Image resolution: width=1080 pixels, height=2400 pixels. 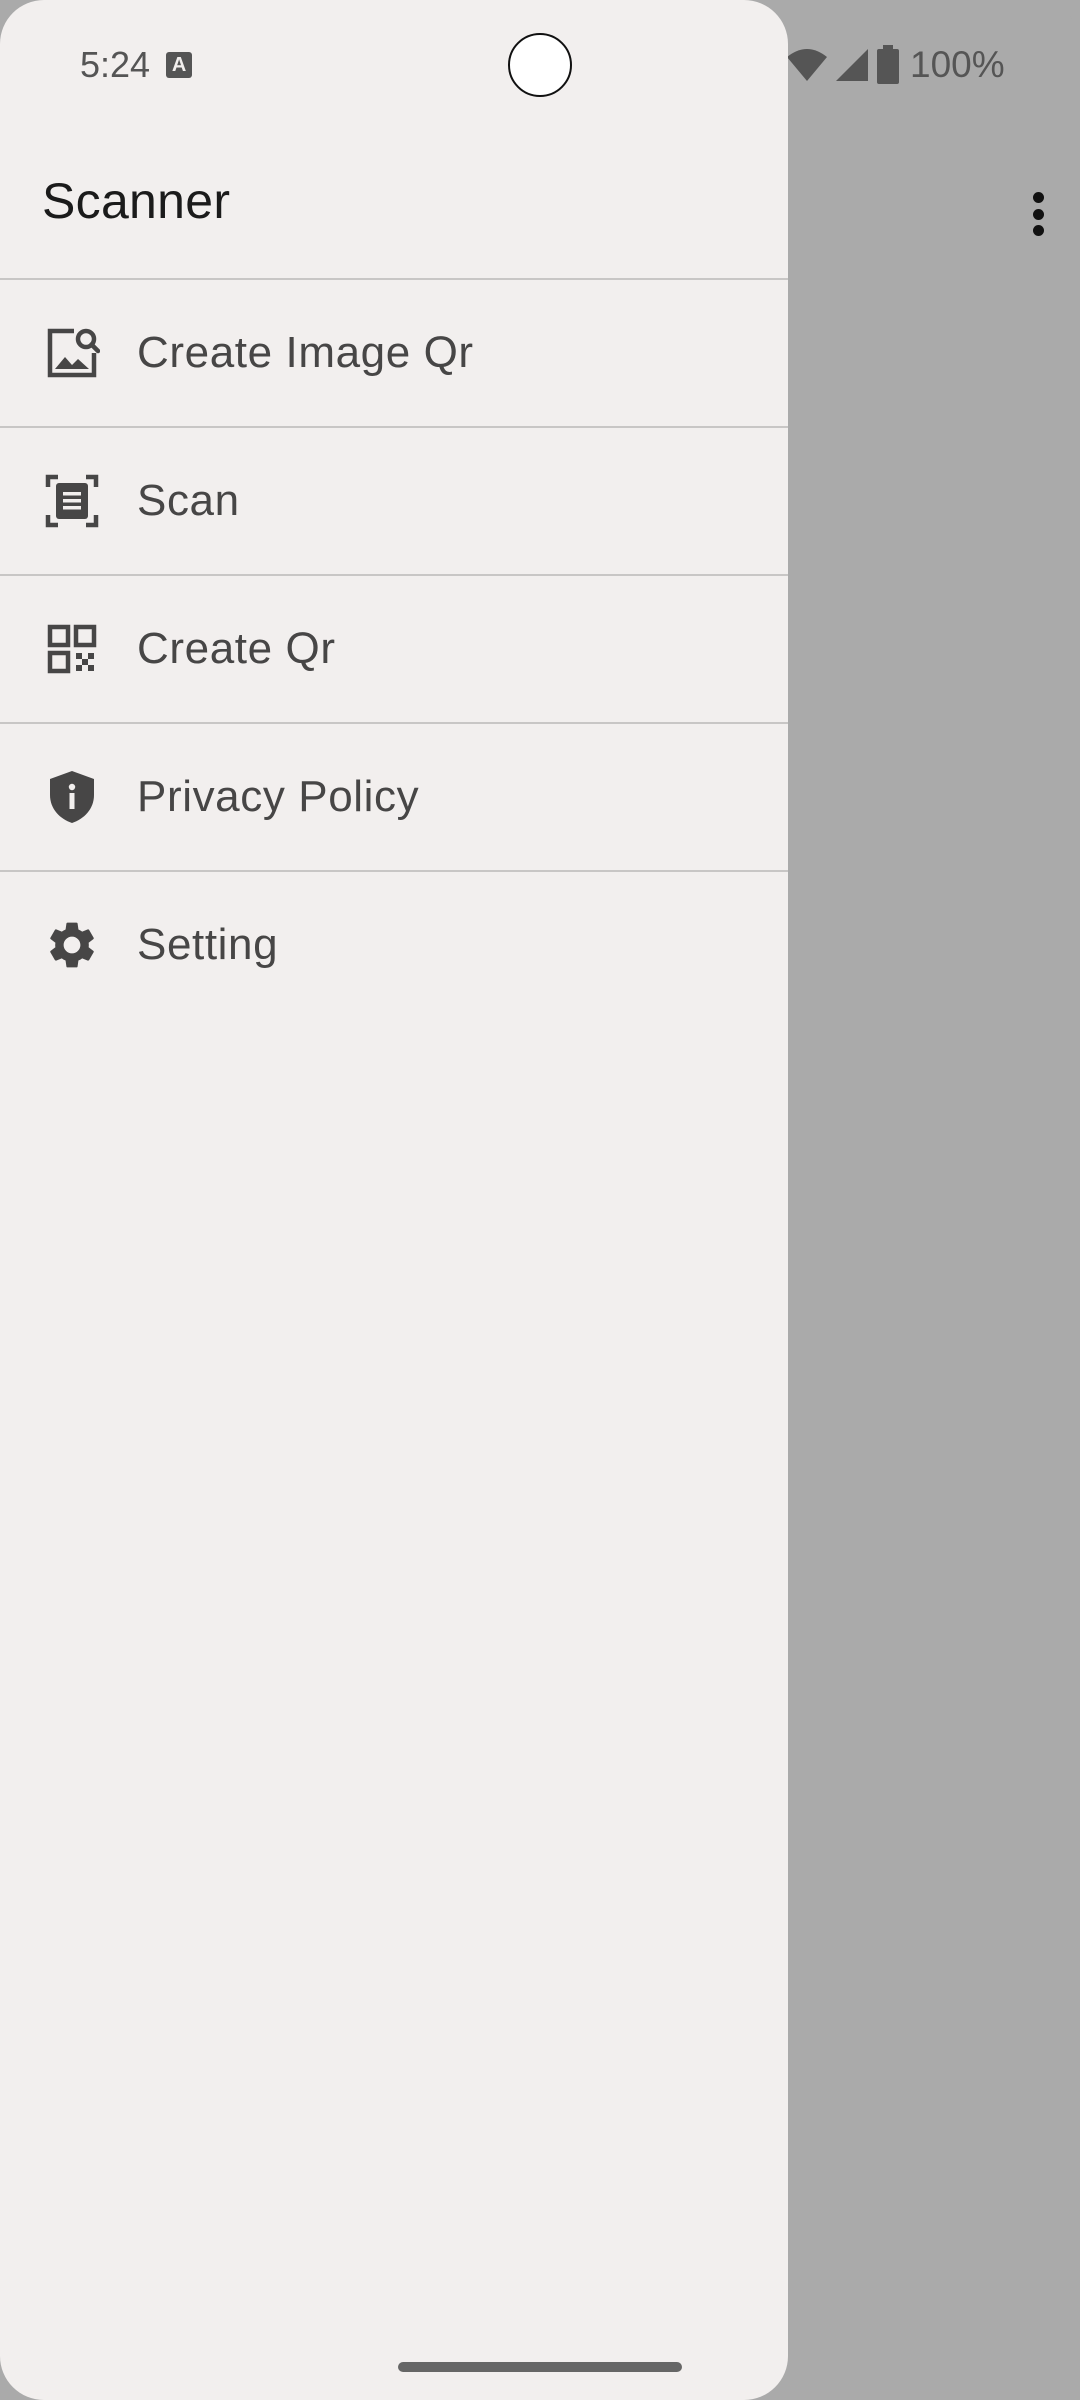 What do you see at coordinates (278, 796) in the screenshot?
I see `menu-item-label: Privacy Policy` at bounding box center [278, 796].